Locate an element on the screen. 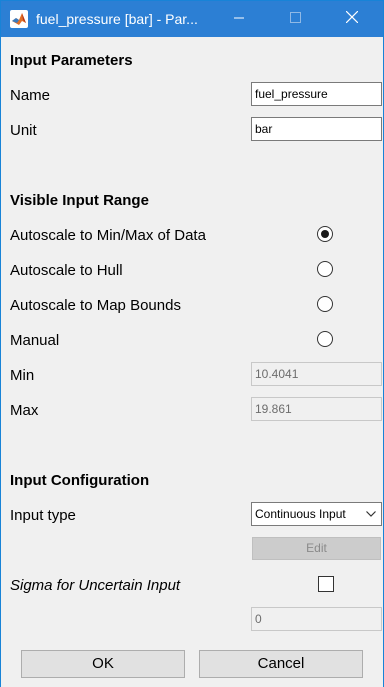  visible-input-range-header: Visible Input Range is located at coordinates (79, 200).